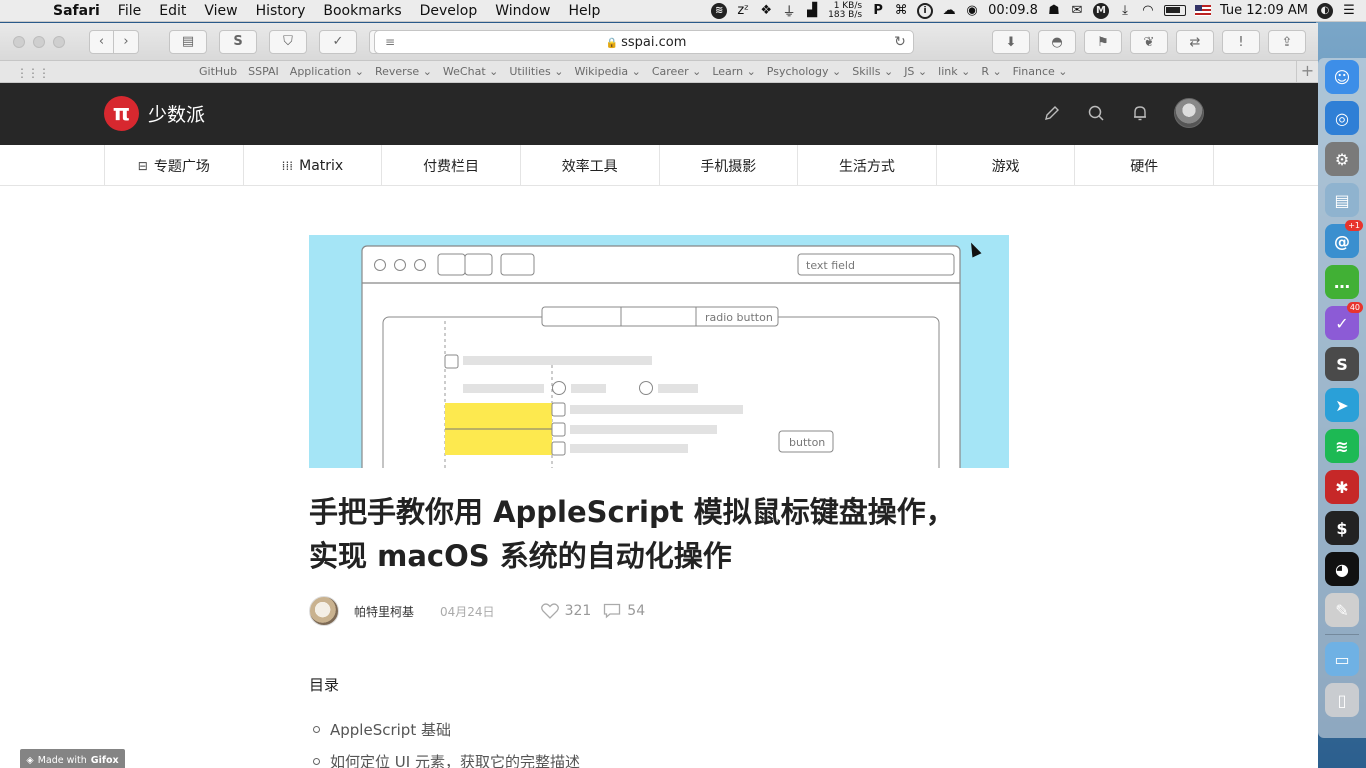 Image resolution: width=1366 pixels, height=768 pixels. Describe the element at coordinates (1349, 11) in the screenshot. I see `notification-center-icon: ☰` at that location.